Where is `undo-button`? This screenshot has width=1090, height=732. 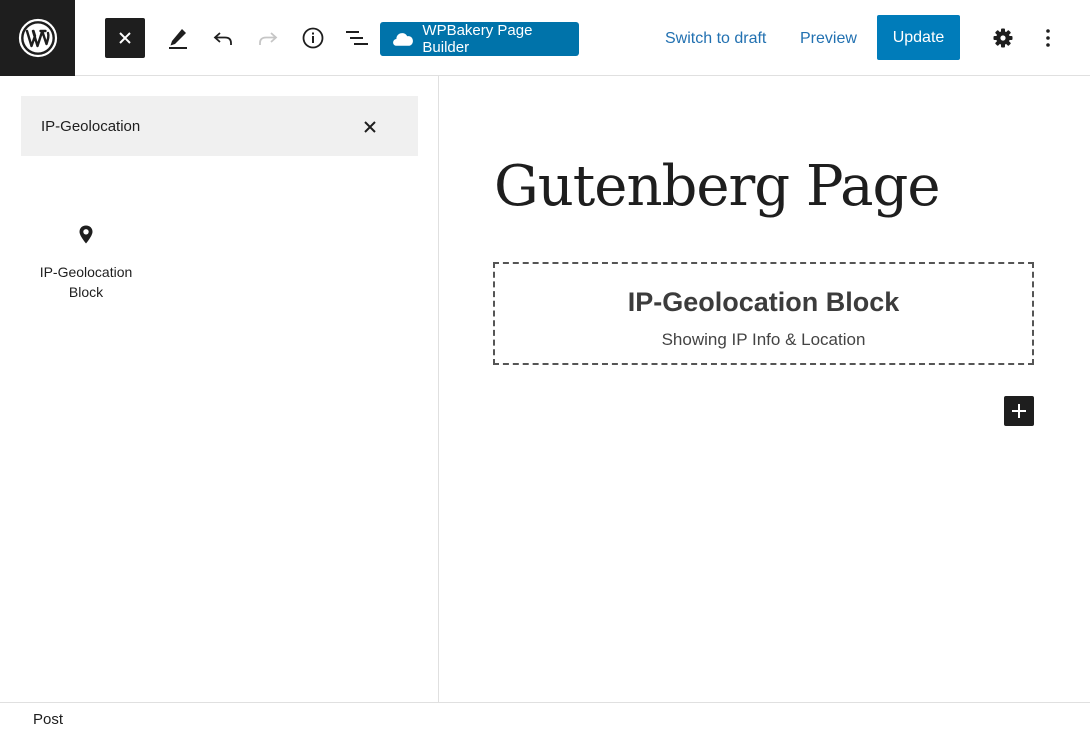 undo-button is located at coordinates (223, 38).